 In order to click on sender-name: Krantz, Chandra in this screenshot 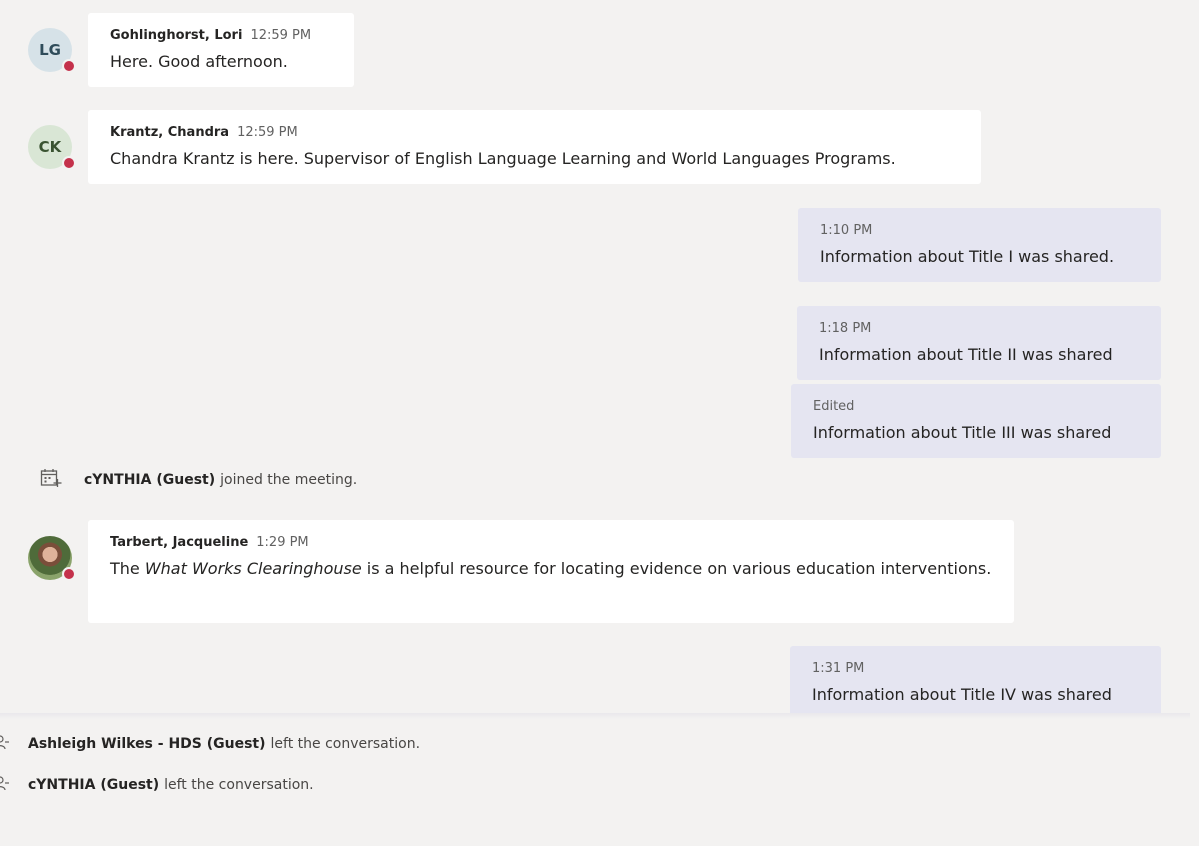, I will do `click(169, 132)`.